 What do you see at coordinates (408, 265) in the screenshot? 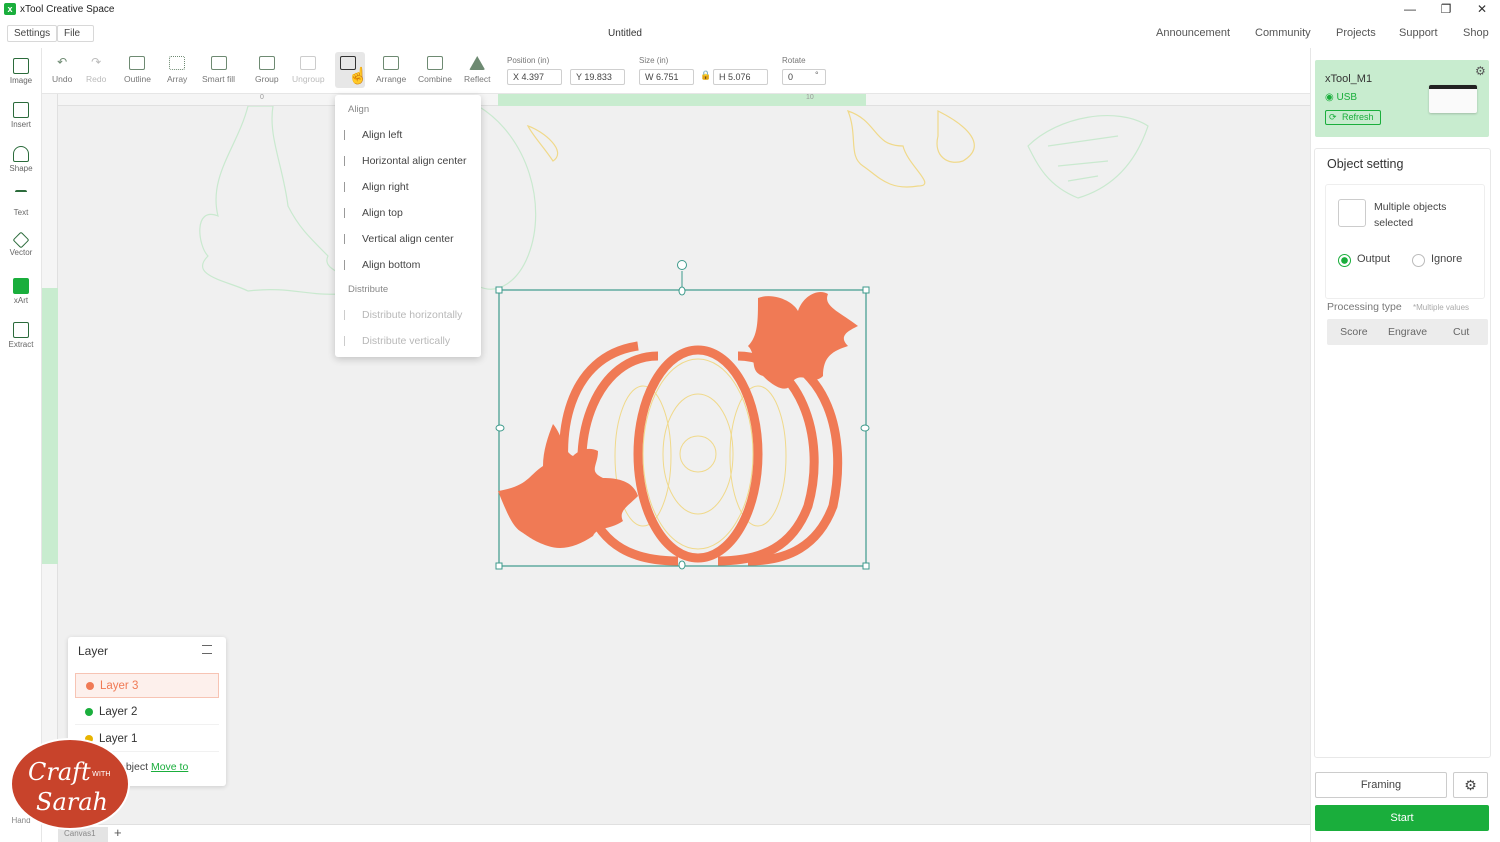
I see `menu-align-bottom: Align bottom` at bounding box center [408, 265].